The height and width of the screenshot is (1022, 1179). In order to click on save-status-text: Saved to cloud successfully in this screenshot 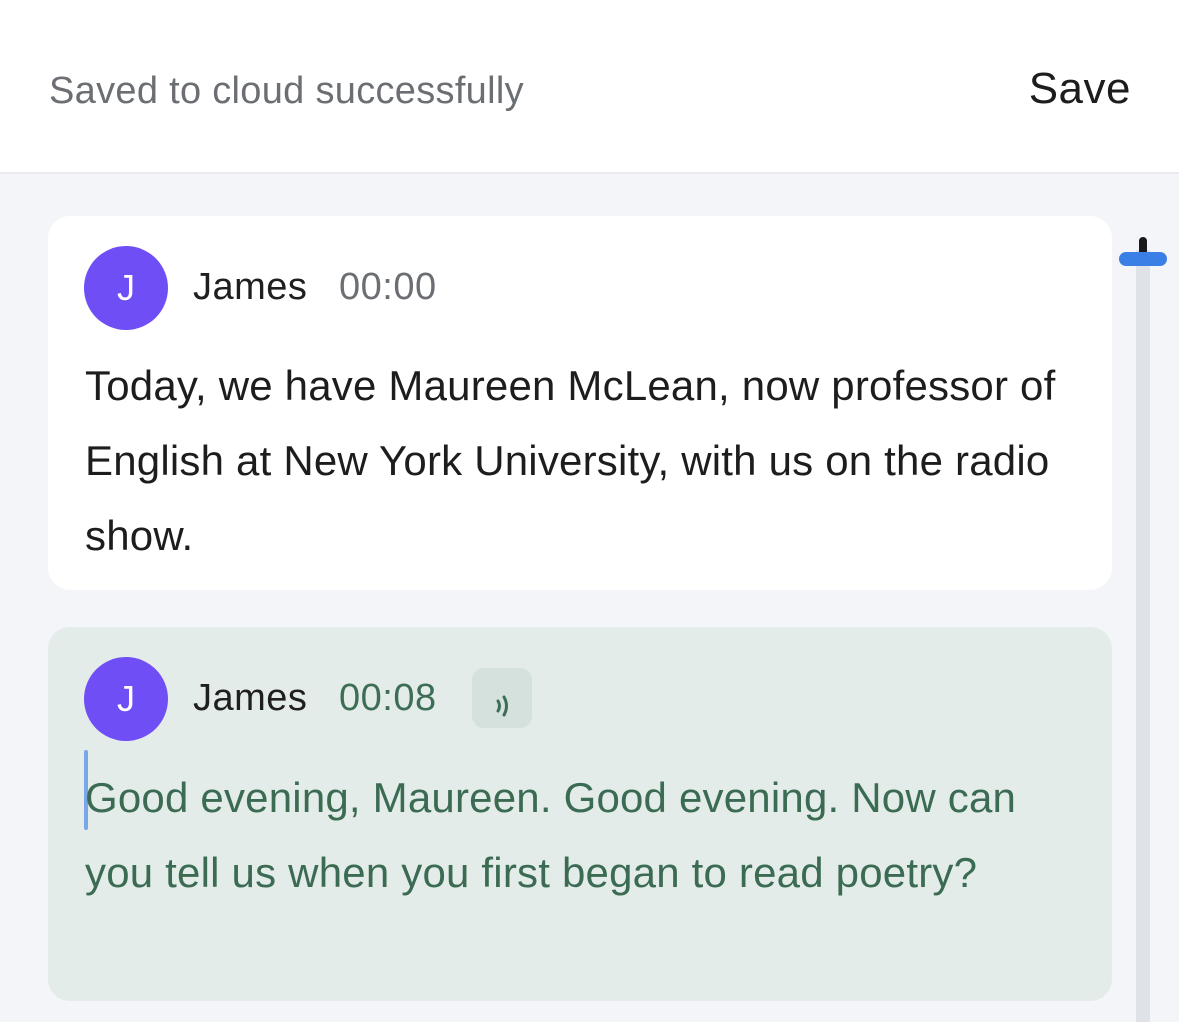, I will do `click(286, 91)`.